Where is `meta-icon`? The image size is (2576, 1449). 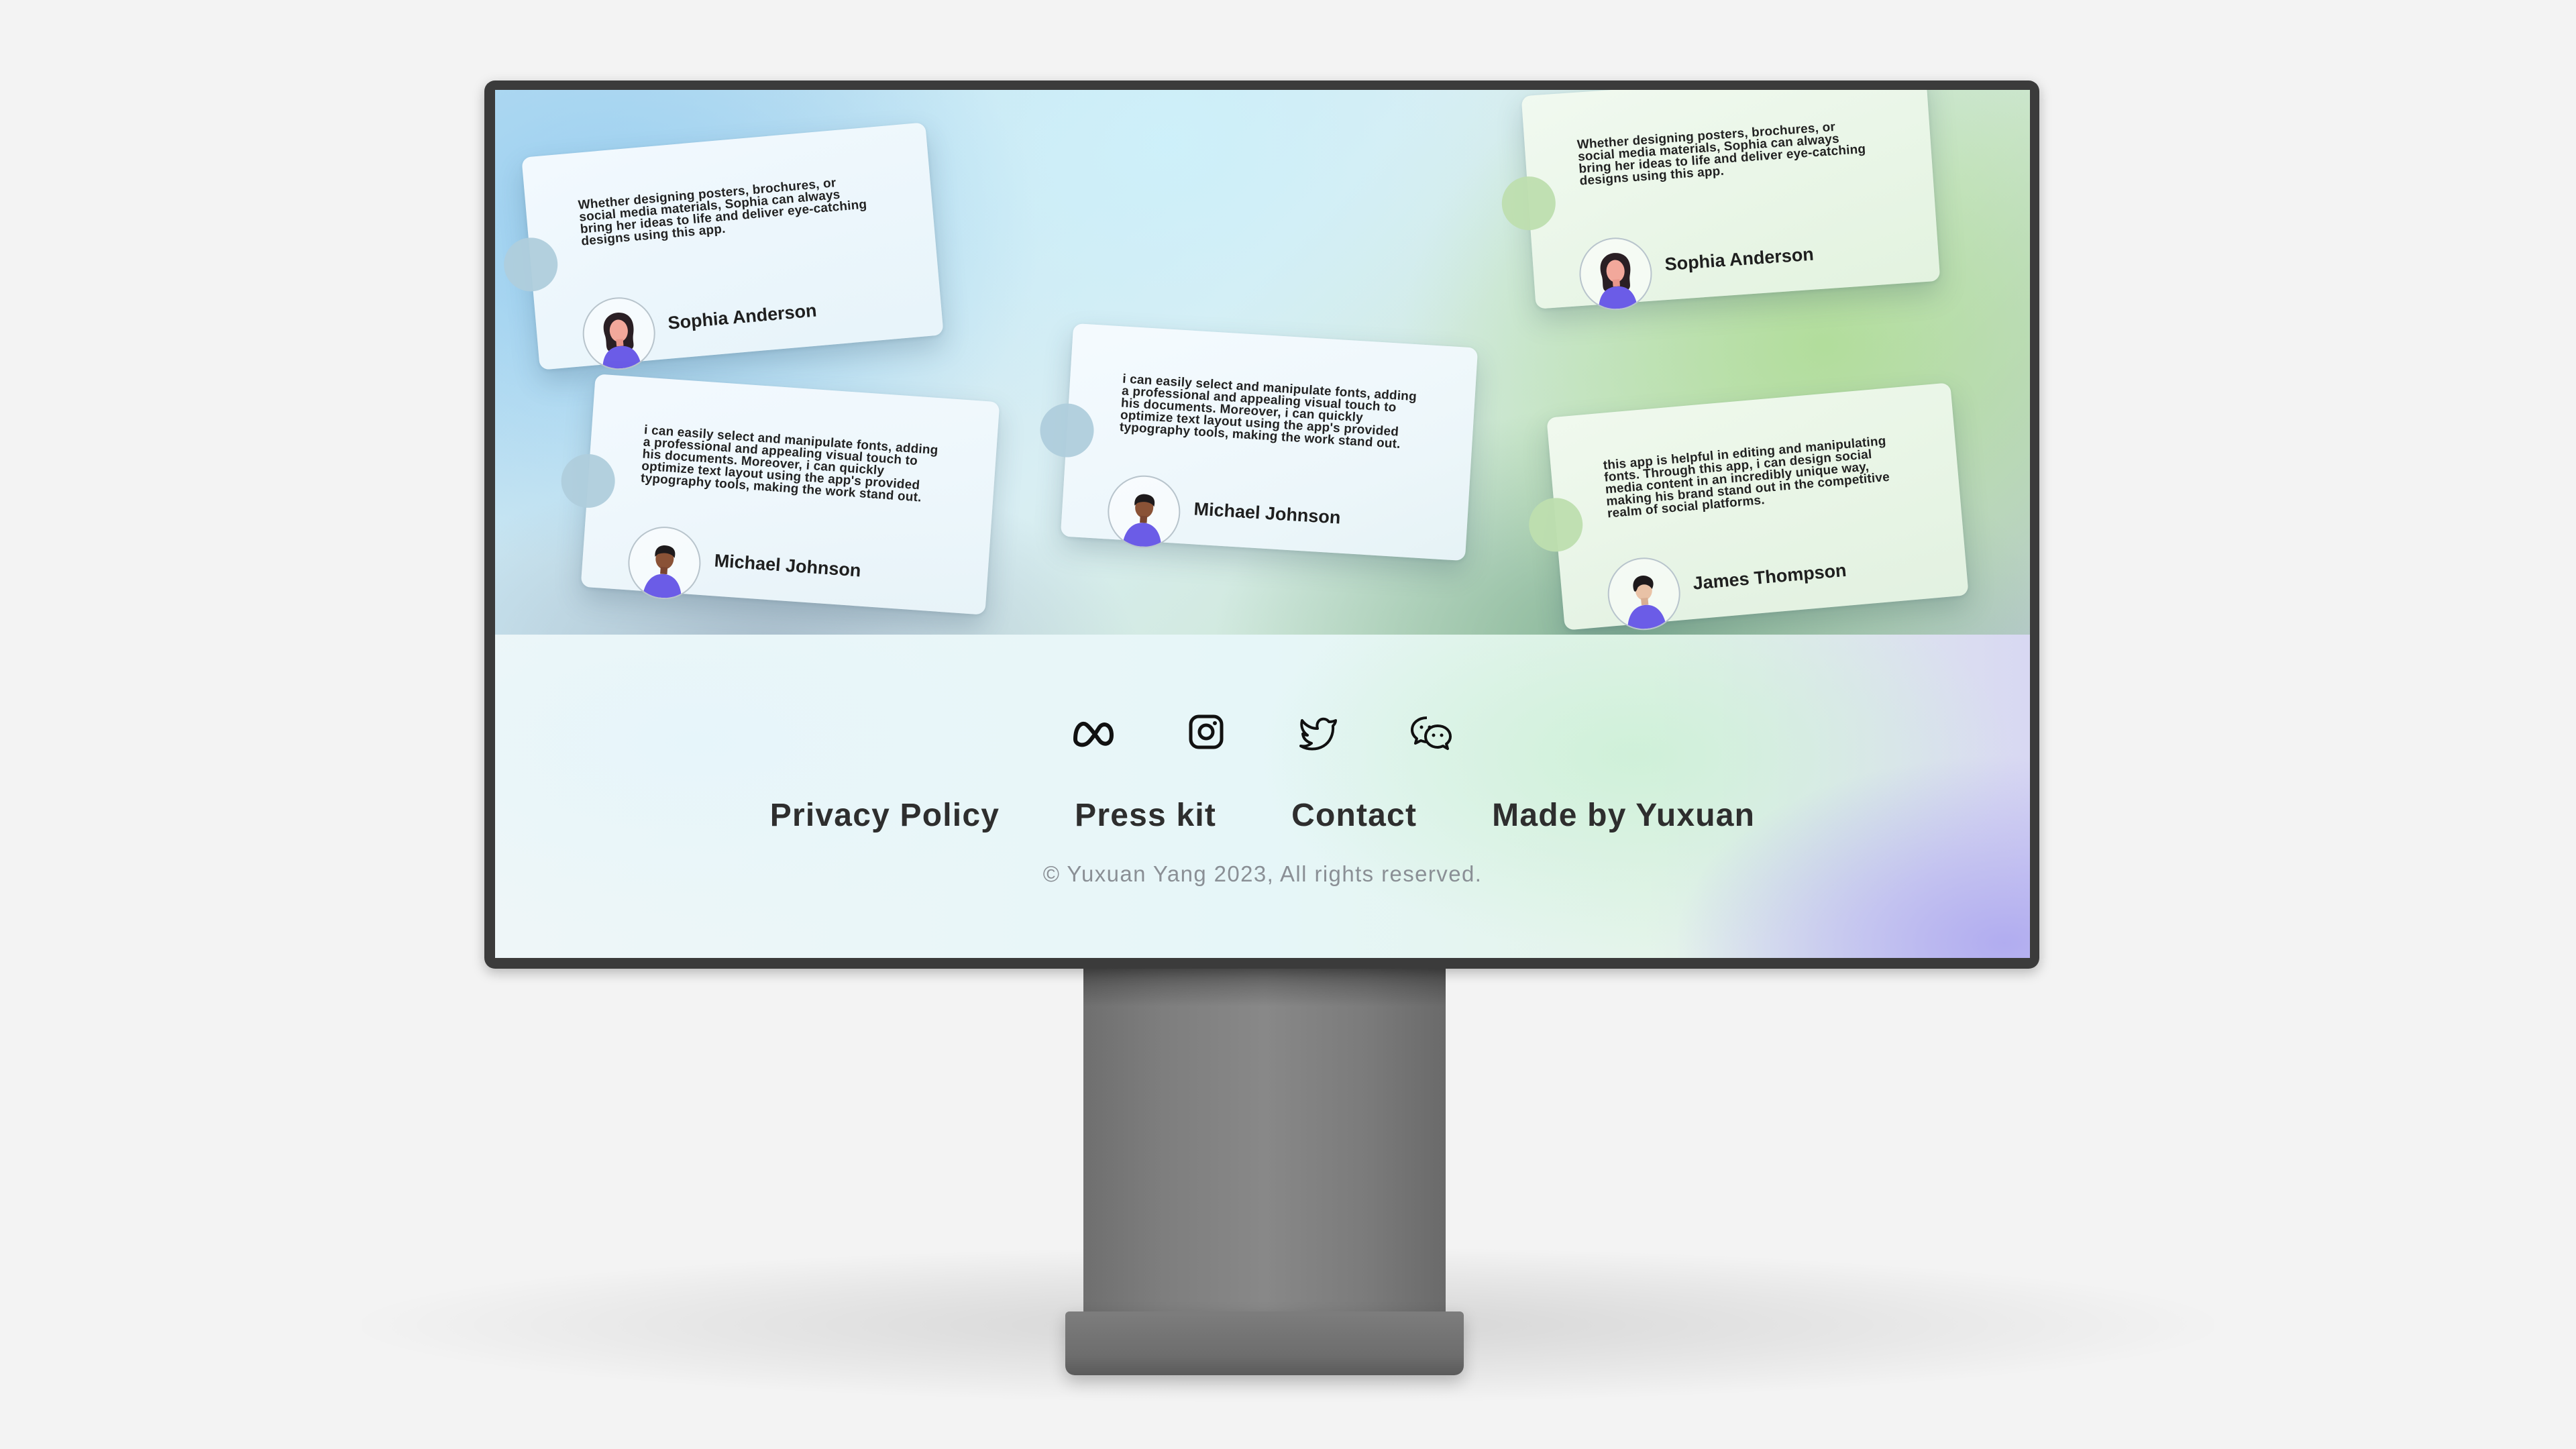 meta-icon is located at coordinates (1093, 731).